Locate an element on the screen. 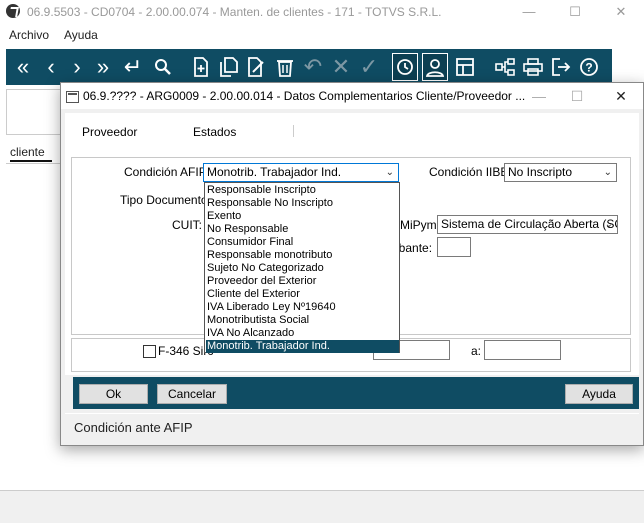 This screenshot has height=523, width=644. dialog-minimize-icon: — is located at coordinates (539, 96).